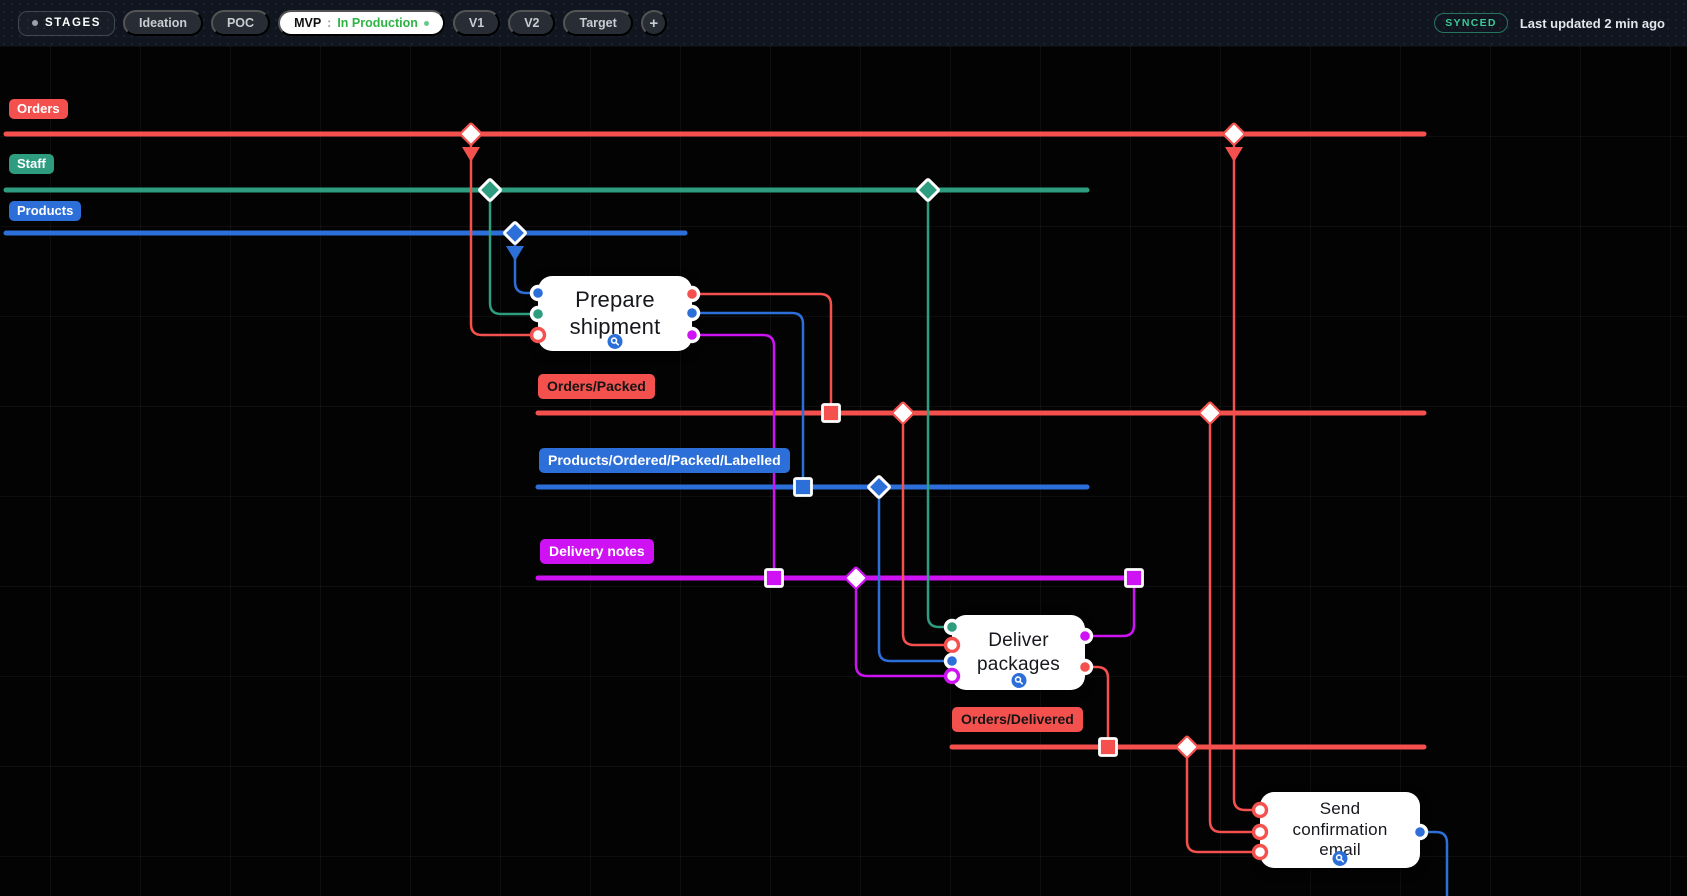  Describe the element at coordinates (597, 551) in the screenshot. I see `stream-label-delivery-notes: Delivery notes` at that location.